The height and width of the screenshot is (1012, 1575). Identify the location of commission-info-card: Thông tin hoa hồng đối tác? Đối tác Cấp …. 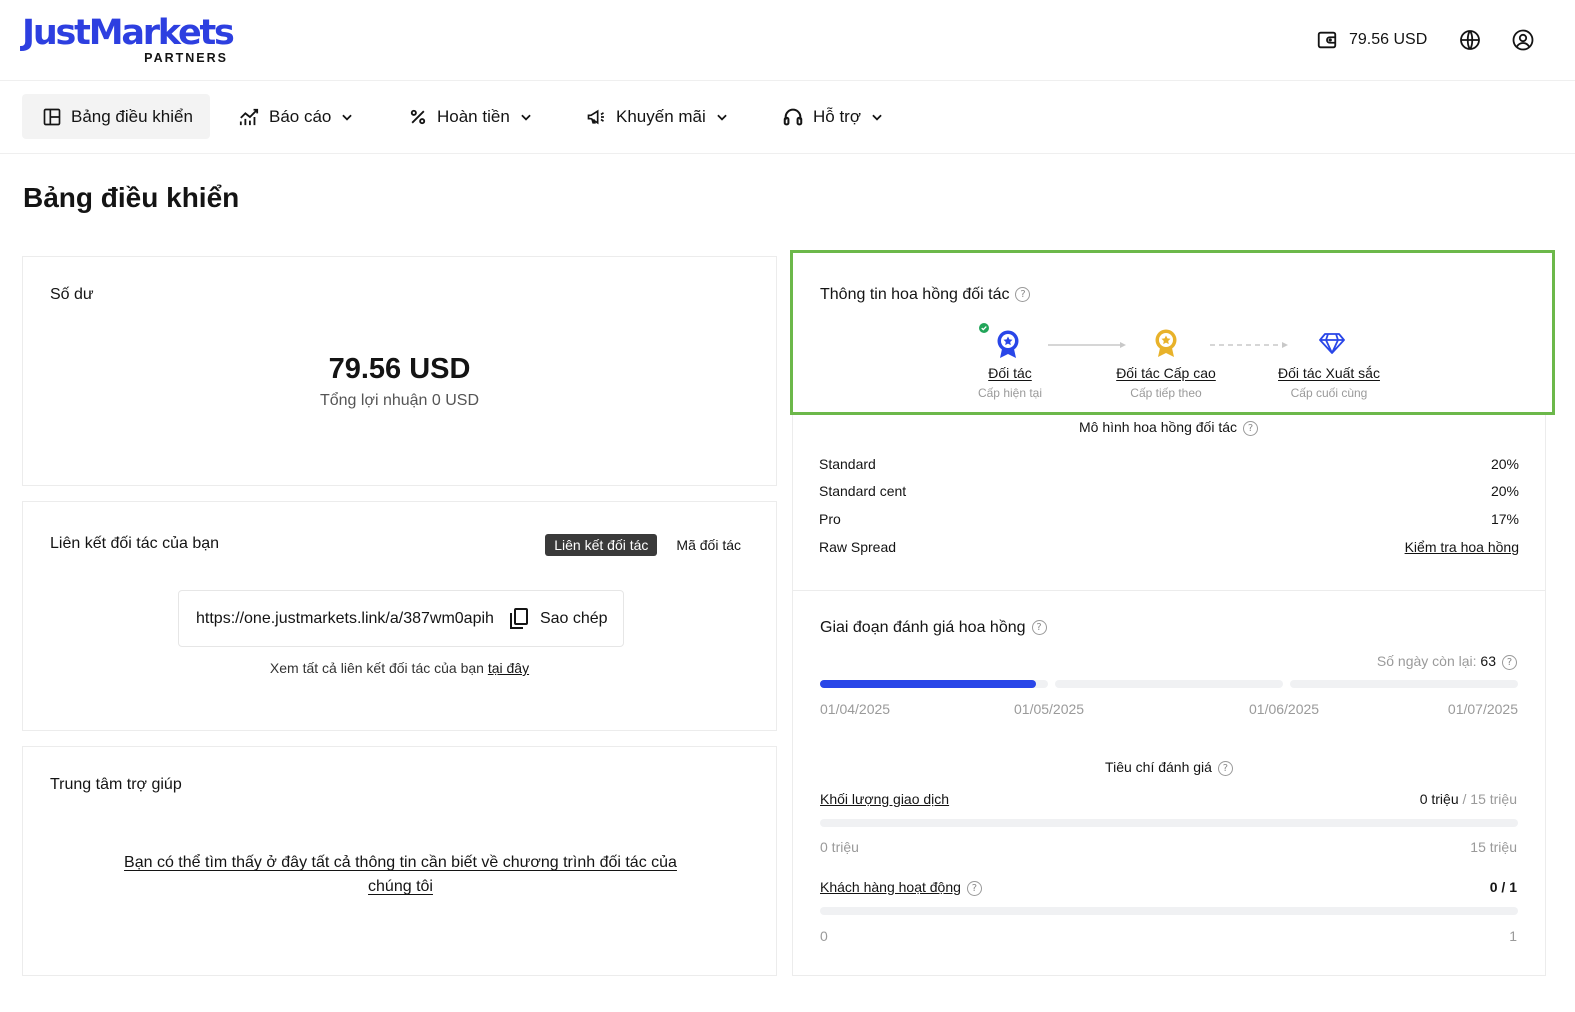
(1172, 332).